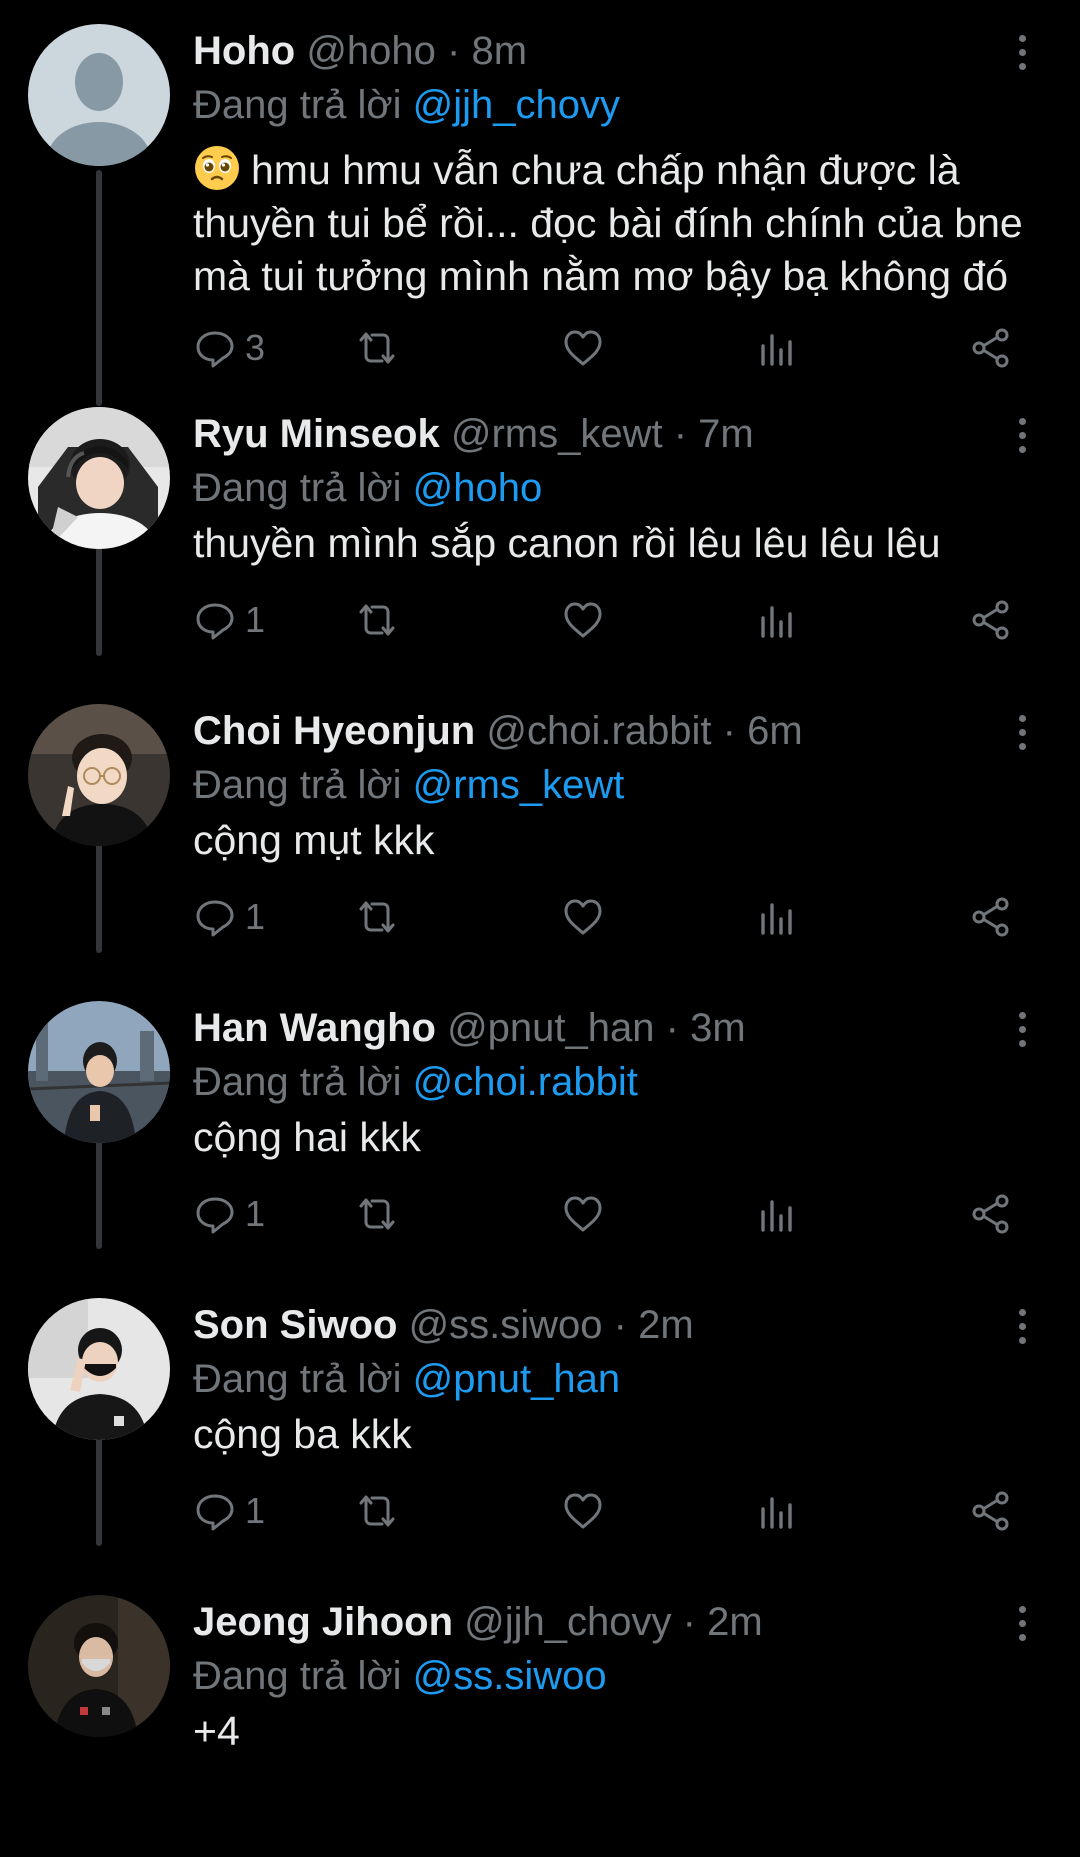 This screenshot has width=1080, height=1857. I want to click on display-name: Jeong Jihoon, so click(323, 1622).